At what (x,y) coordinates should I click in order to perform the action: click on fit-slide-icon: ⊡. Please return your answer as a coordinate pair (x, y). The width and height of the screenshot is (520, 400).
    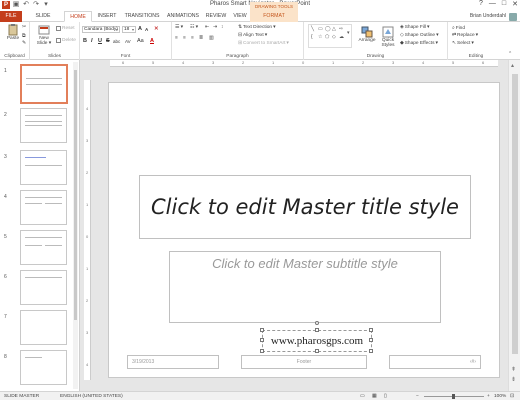
    Looking at the image, I should click on (512, 396).